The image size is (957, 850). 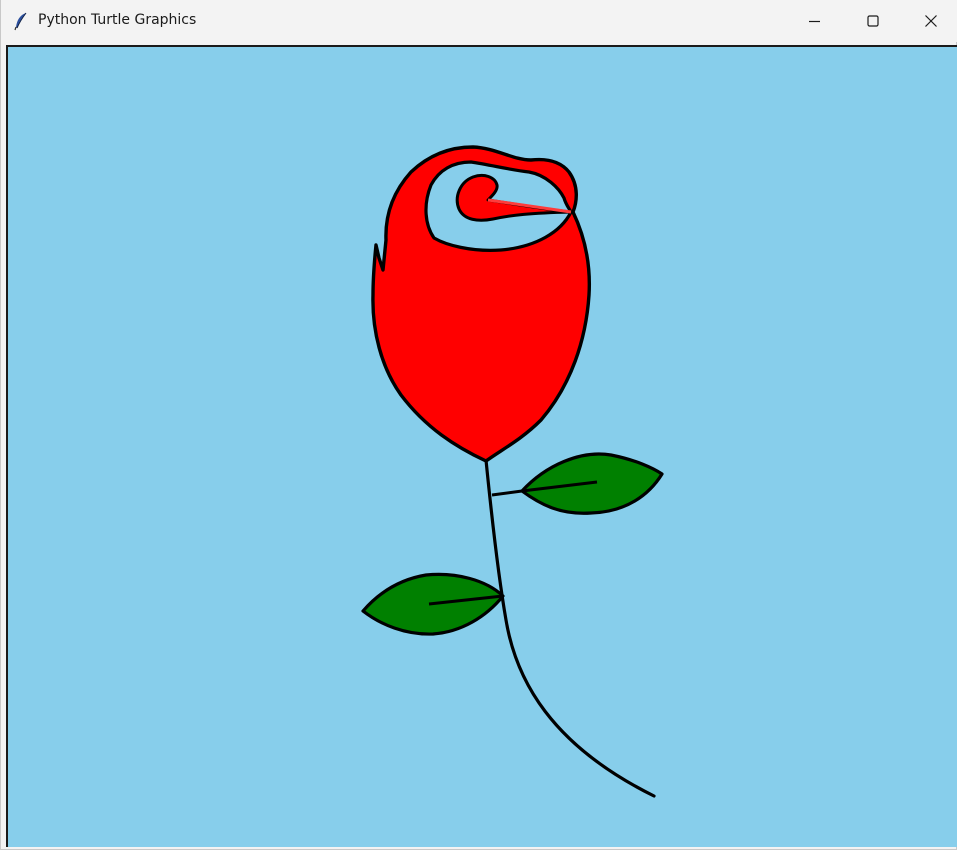 I want to click on upper-leaf-branch, so click(x=507, y=493).